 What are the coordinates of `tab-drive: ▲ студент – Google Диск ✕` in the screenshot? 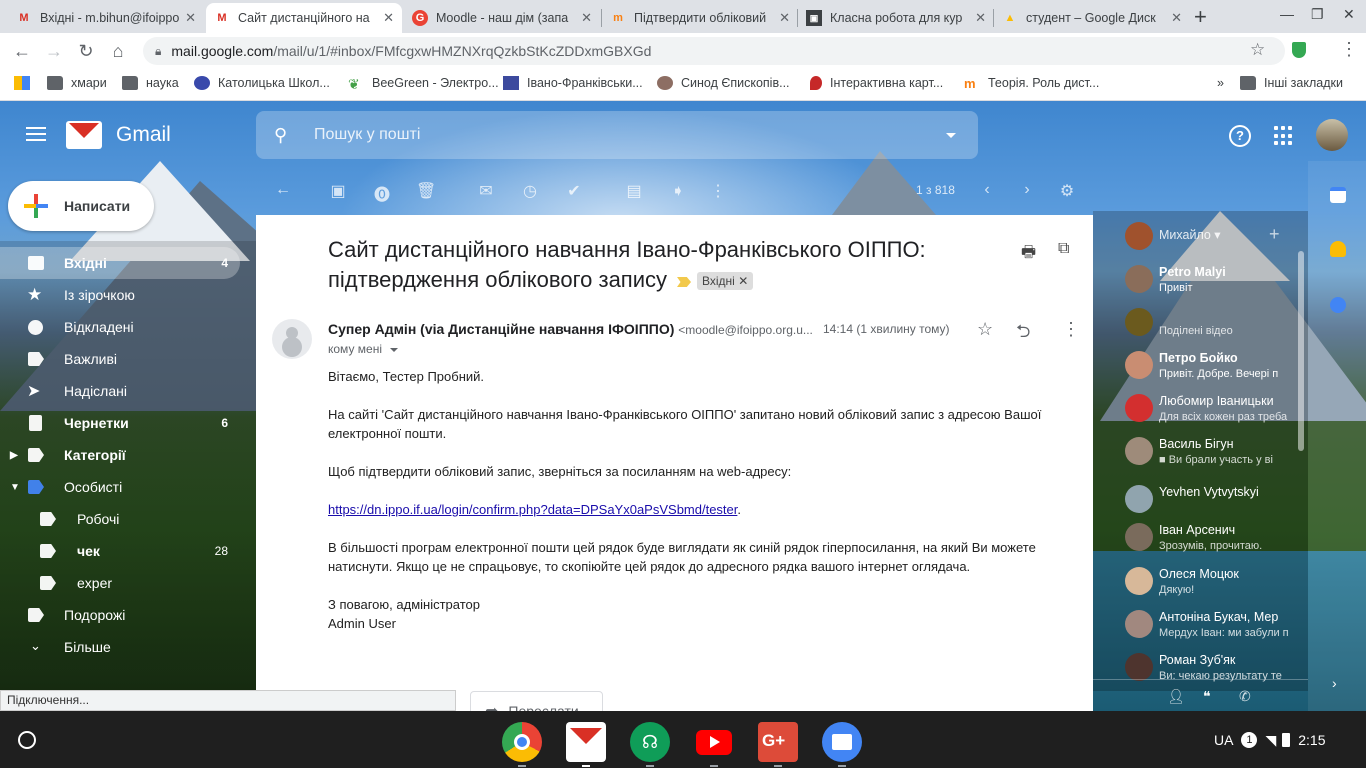 It's located at (1092, 18).